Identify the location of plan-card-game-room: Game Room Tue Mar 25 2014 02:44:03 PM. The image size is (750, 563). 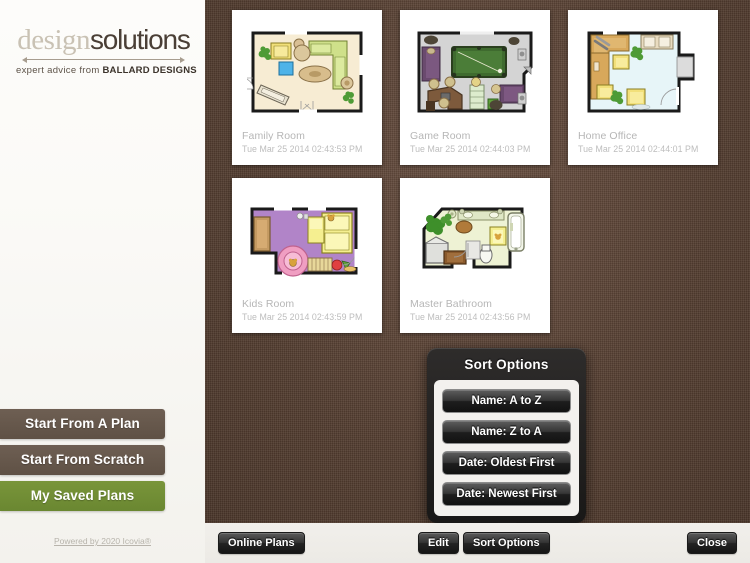
(475, 87).